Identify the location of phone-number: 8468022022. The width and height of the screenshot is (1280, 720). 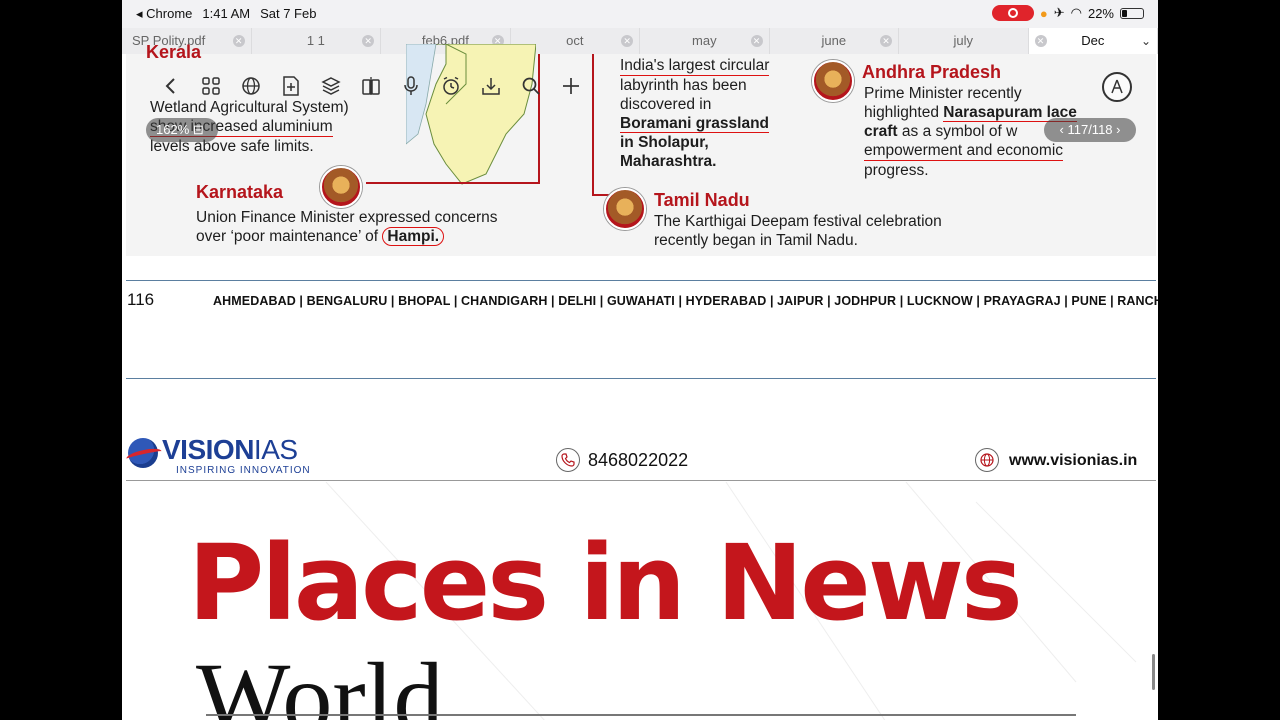
(638, 460).